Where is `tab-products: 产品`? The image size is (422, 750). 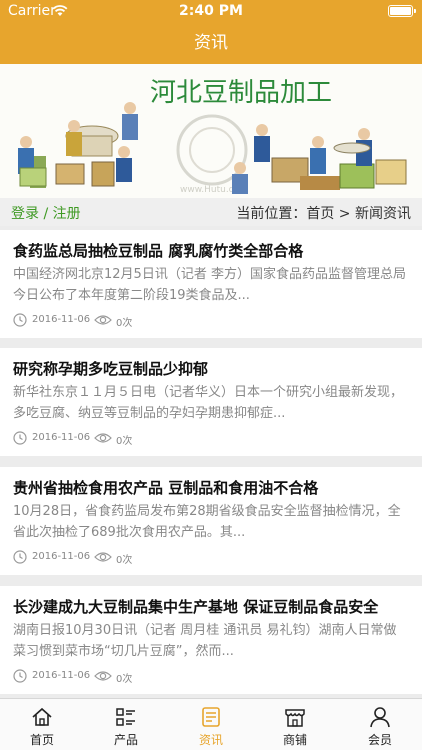 tab-products: 产品 is located at coordinates (126, 724).